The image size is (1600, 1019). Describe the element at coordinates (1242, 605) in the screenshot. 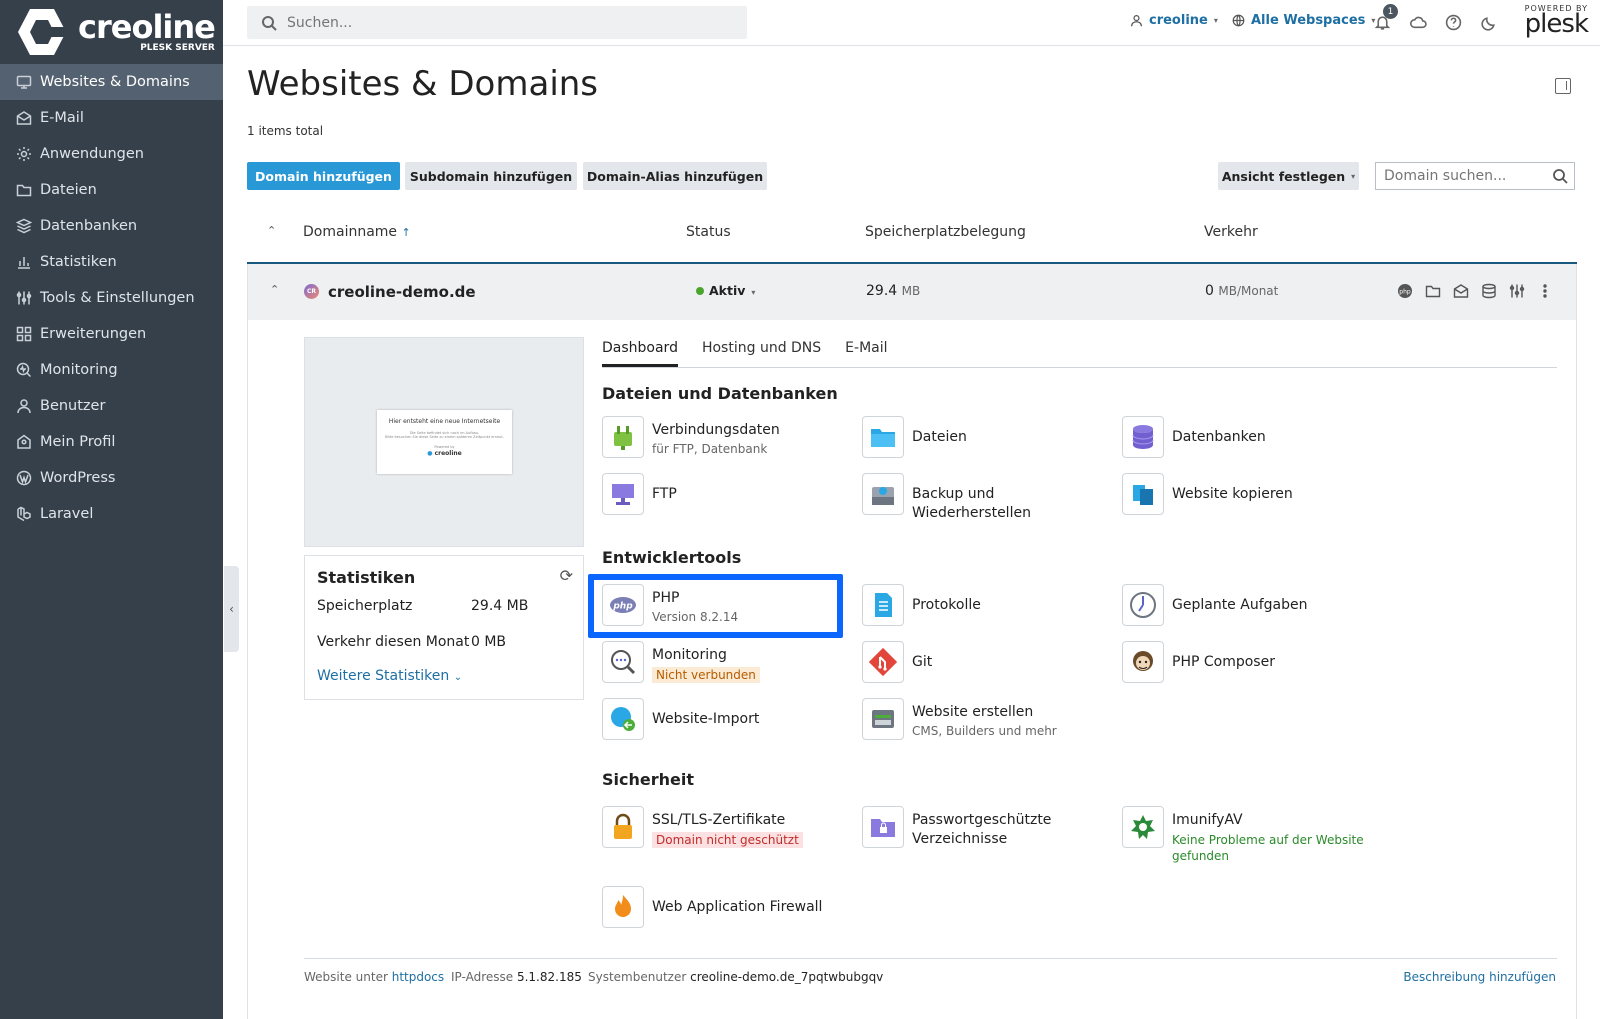

I see `tool-scheduled-tasks: Geplante Aufgaben` at that location.